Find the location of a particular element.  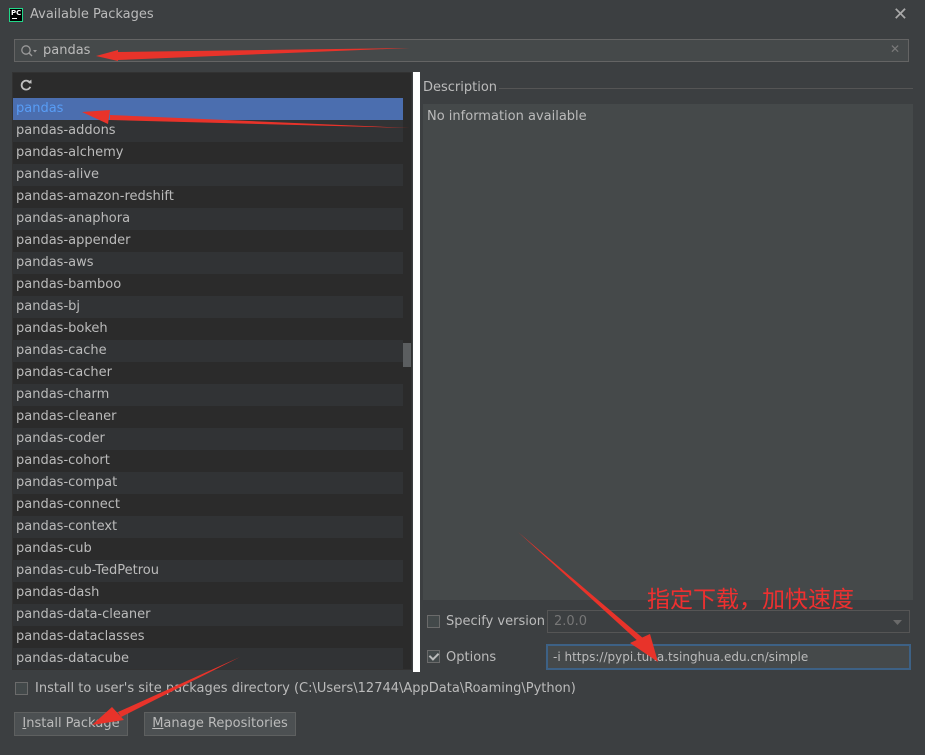

package-list-item: pandas-cub is located at coordinates (208, 549).